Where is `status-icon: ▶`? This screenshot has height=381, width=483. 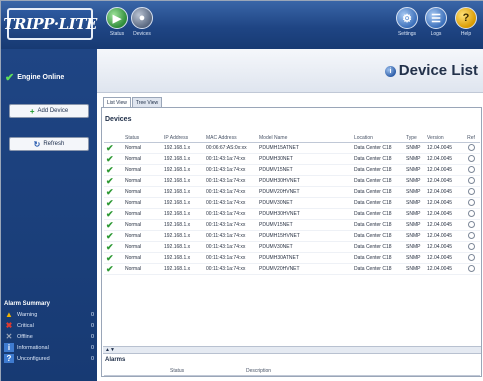
status-icon: ▶ is located at coordinates (117, 18).